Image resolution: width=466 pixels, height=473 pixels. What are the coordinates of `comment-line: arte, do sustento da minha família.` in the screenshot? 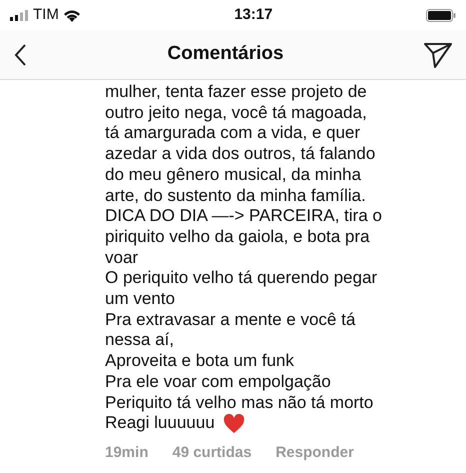 It's located at (235, 196).